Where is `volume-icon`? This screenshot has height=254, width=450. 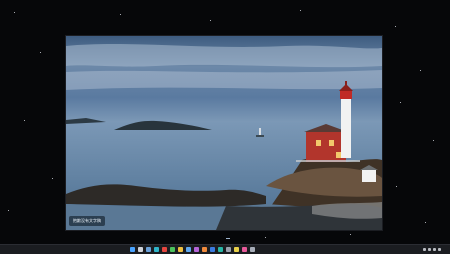
volume-icon is located at coordinates (434, 249).